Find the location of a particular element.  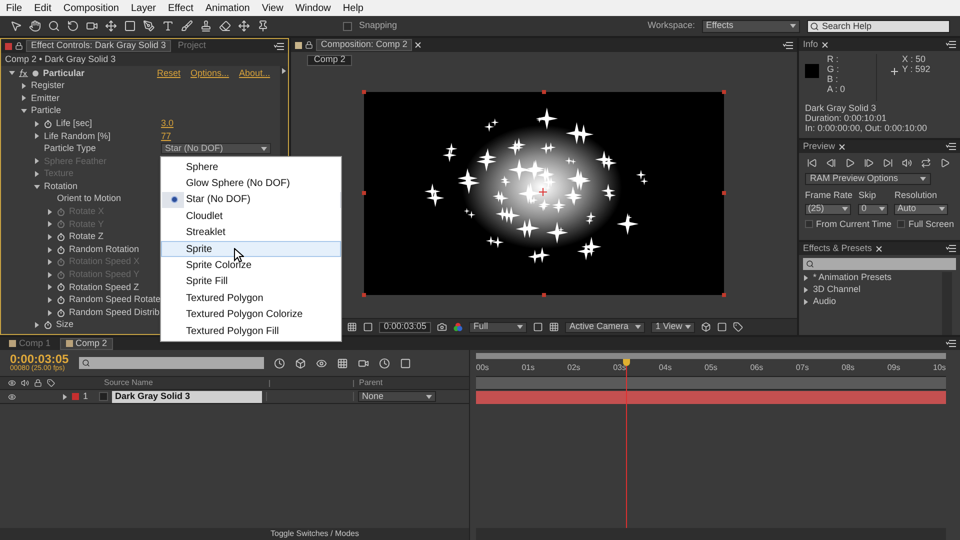

selection-tool-icon is located at coordinates (16, 26).